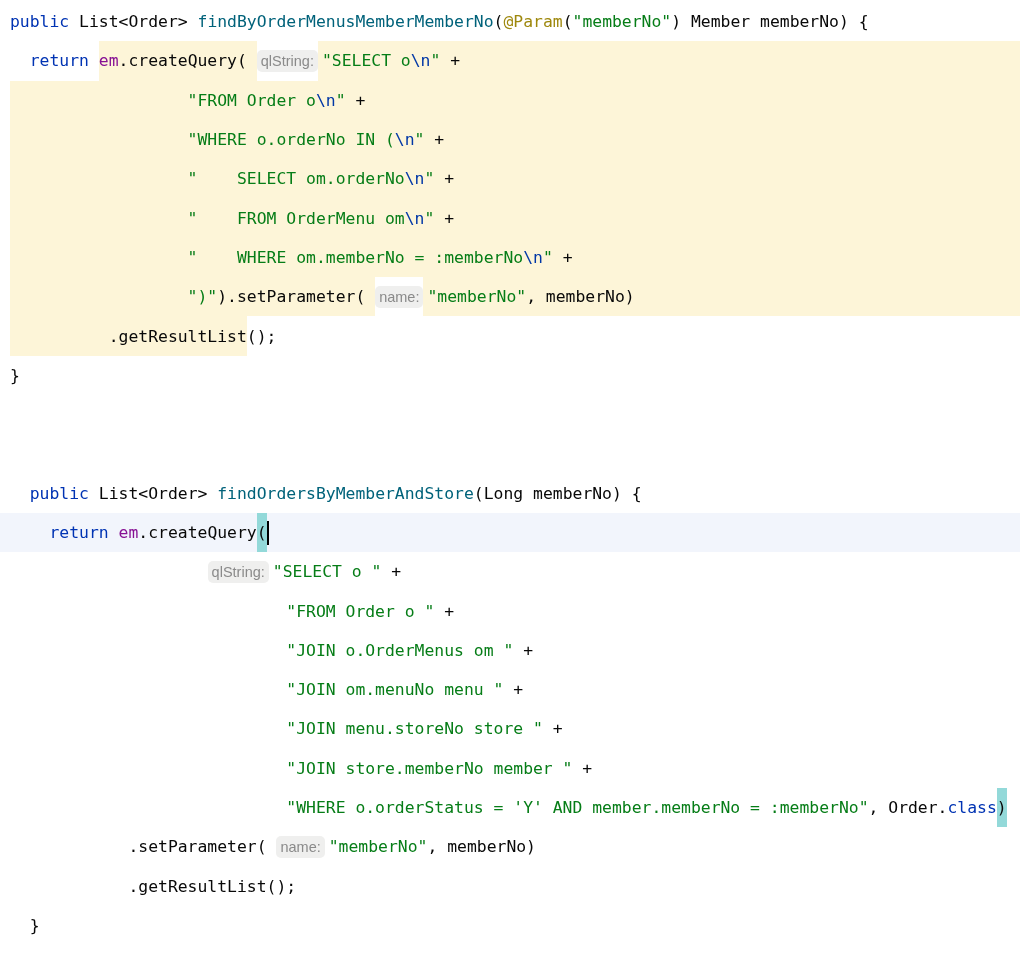 The width and height of the screenshot is (1020, 958). I want to click on code-text: public List<Order> findByOrderMenusMemberMemberNo(@Param("memberNo") Member memberNo) {, so click(439, 22).